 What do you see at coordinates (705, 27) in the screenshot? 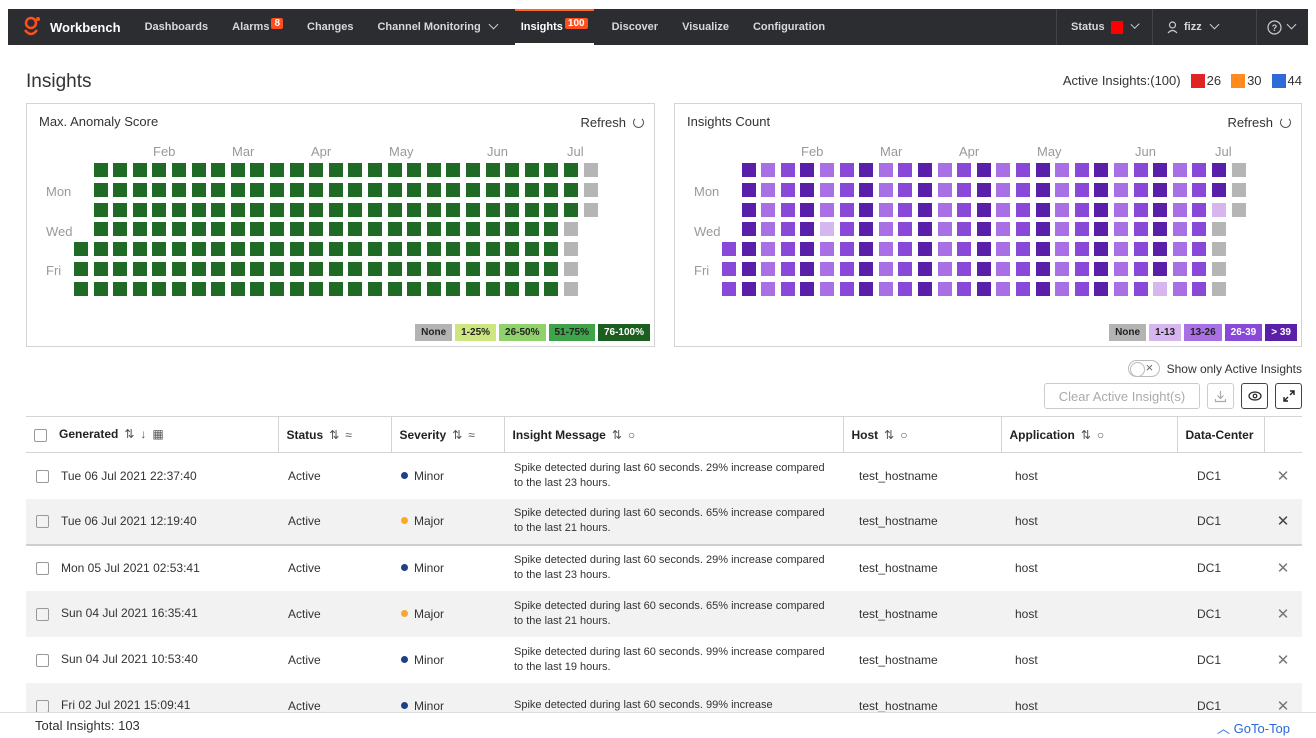
I see `nav-visualize: Visualize` at bounding box center [705, 27].